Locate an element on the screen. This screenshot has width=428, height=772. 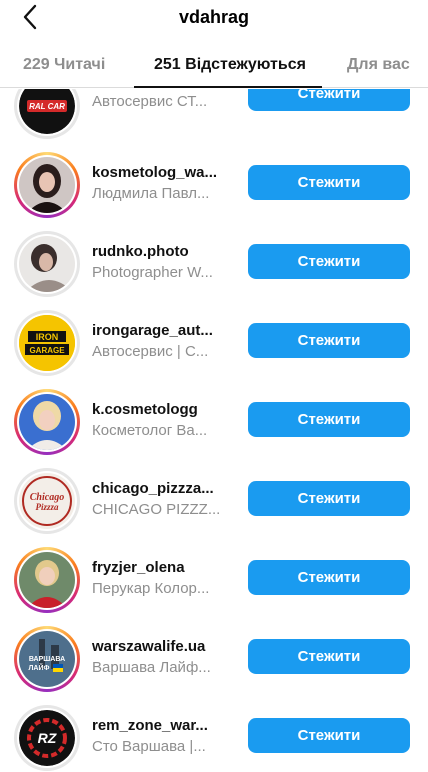
tab-for-you: Для вас is located at coordinates (378, 66).